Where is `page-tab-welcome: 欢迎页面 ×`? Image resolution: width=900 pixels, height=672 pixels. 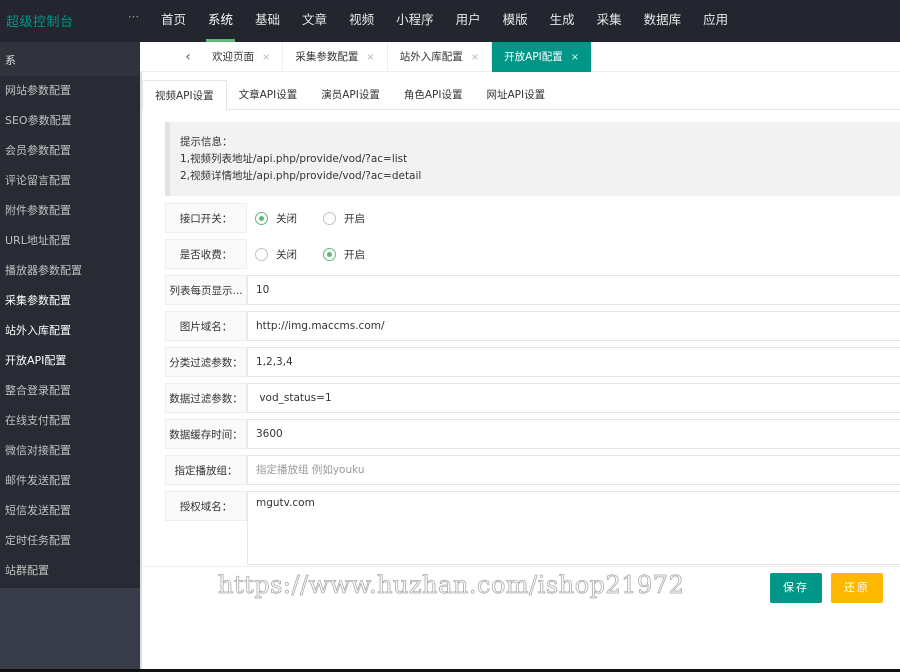
page-tab-welcome: 欢迎页面 × is located at coordinates (242, 57).